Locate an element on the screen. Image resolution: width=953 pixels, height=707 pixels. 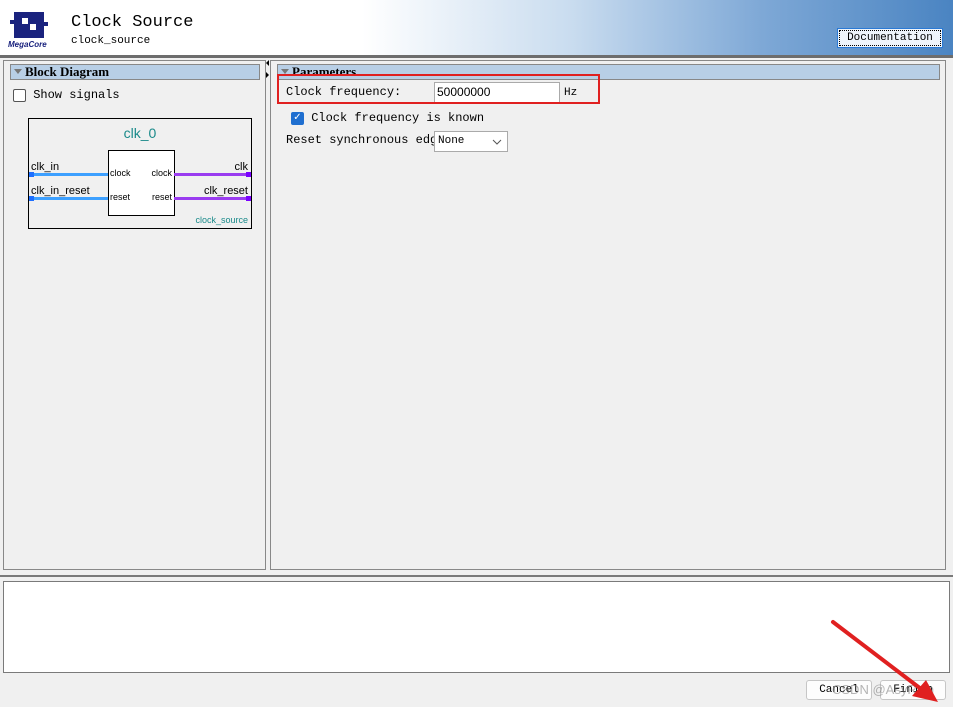
instance-name: clk_0 is located at coordinates (140, 133).